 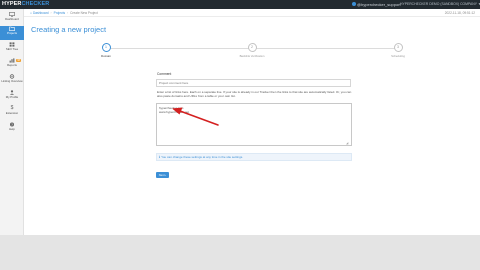 What do you see at coordinates (160, 157) in the screenshot?
I see `info-icon: ℹ` at bounding box center [160, 157].